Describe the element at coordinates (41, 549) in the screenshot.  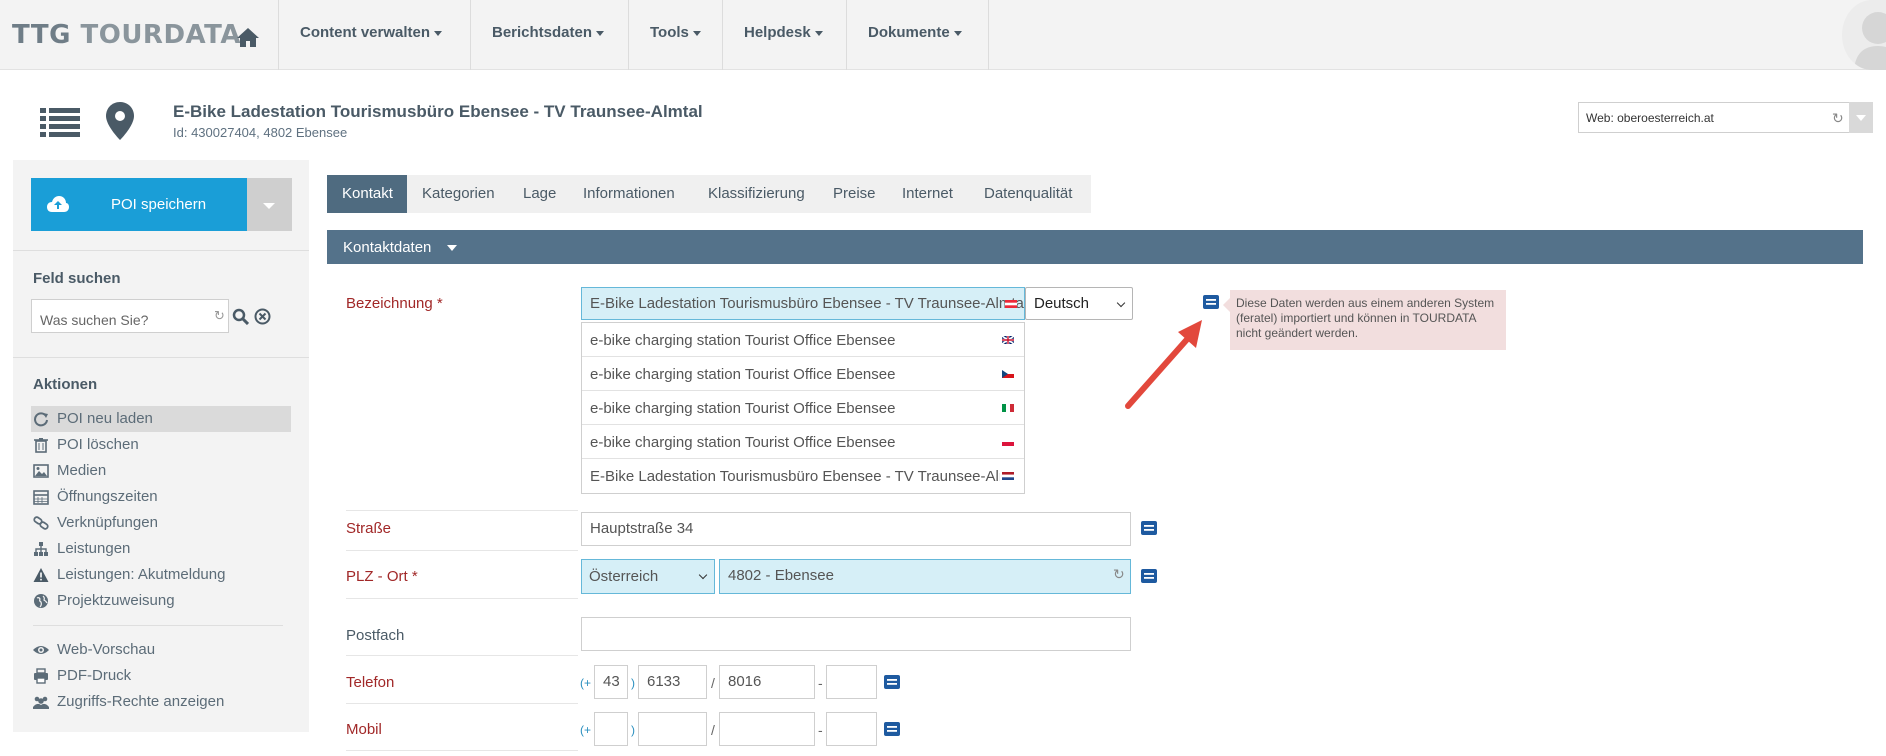
I see `sitemap-icon` at that location.